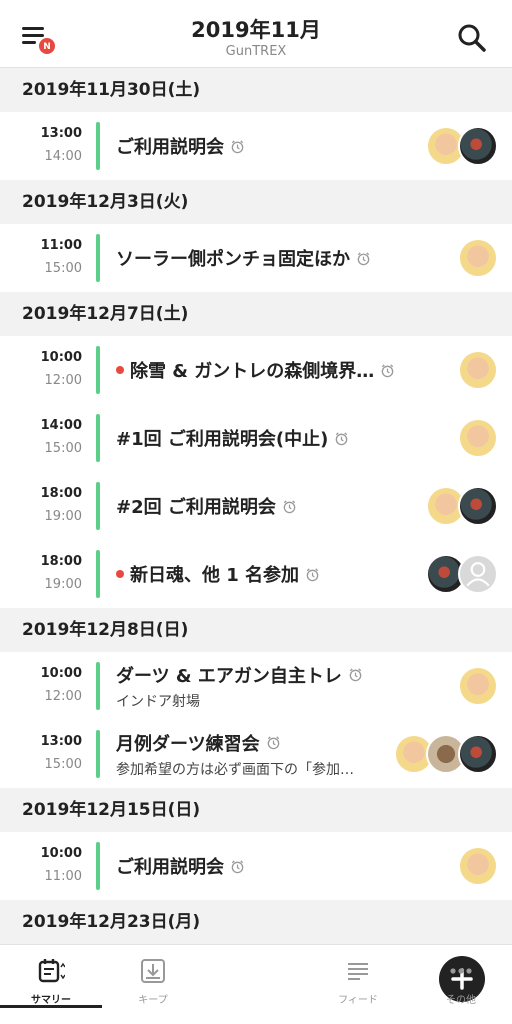  Describe the element at coordinates (215, 575) in the screenshot. I see `event-title: 新日魂、他 1 名参加` at that location.